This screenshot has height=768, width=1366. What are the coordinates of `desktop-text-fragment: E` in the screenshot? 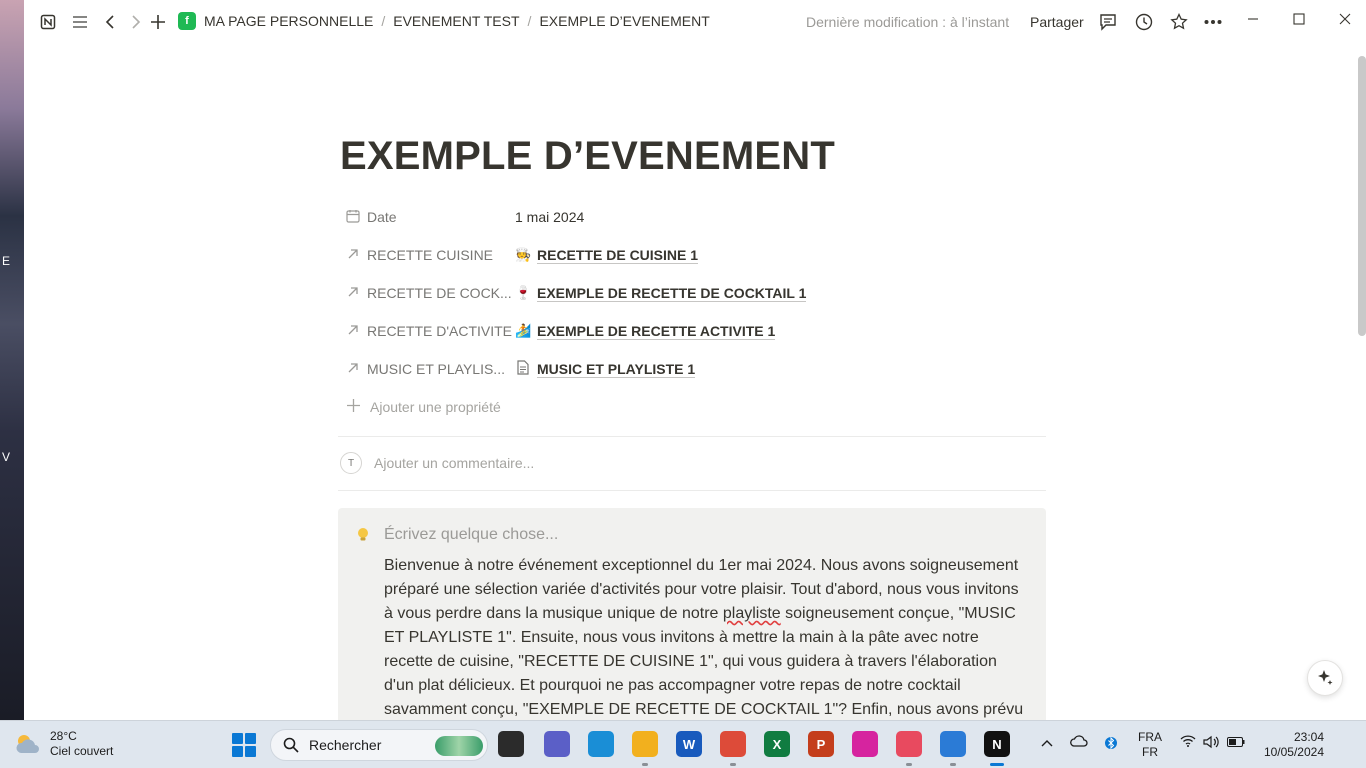 It's located at (6, 261).